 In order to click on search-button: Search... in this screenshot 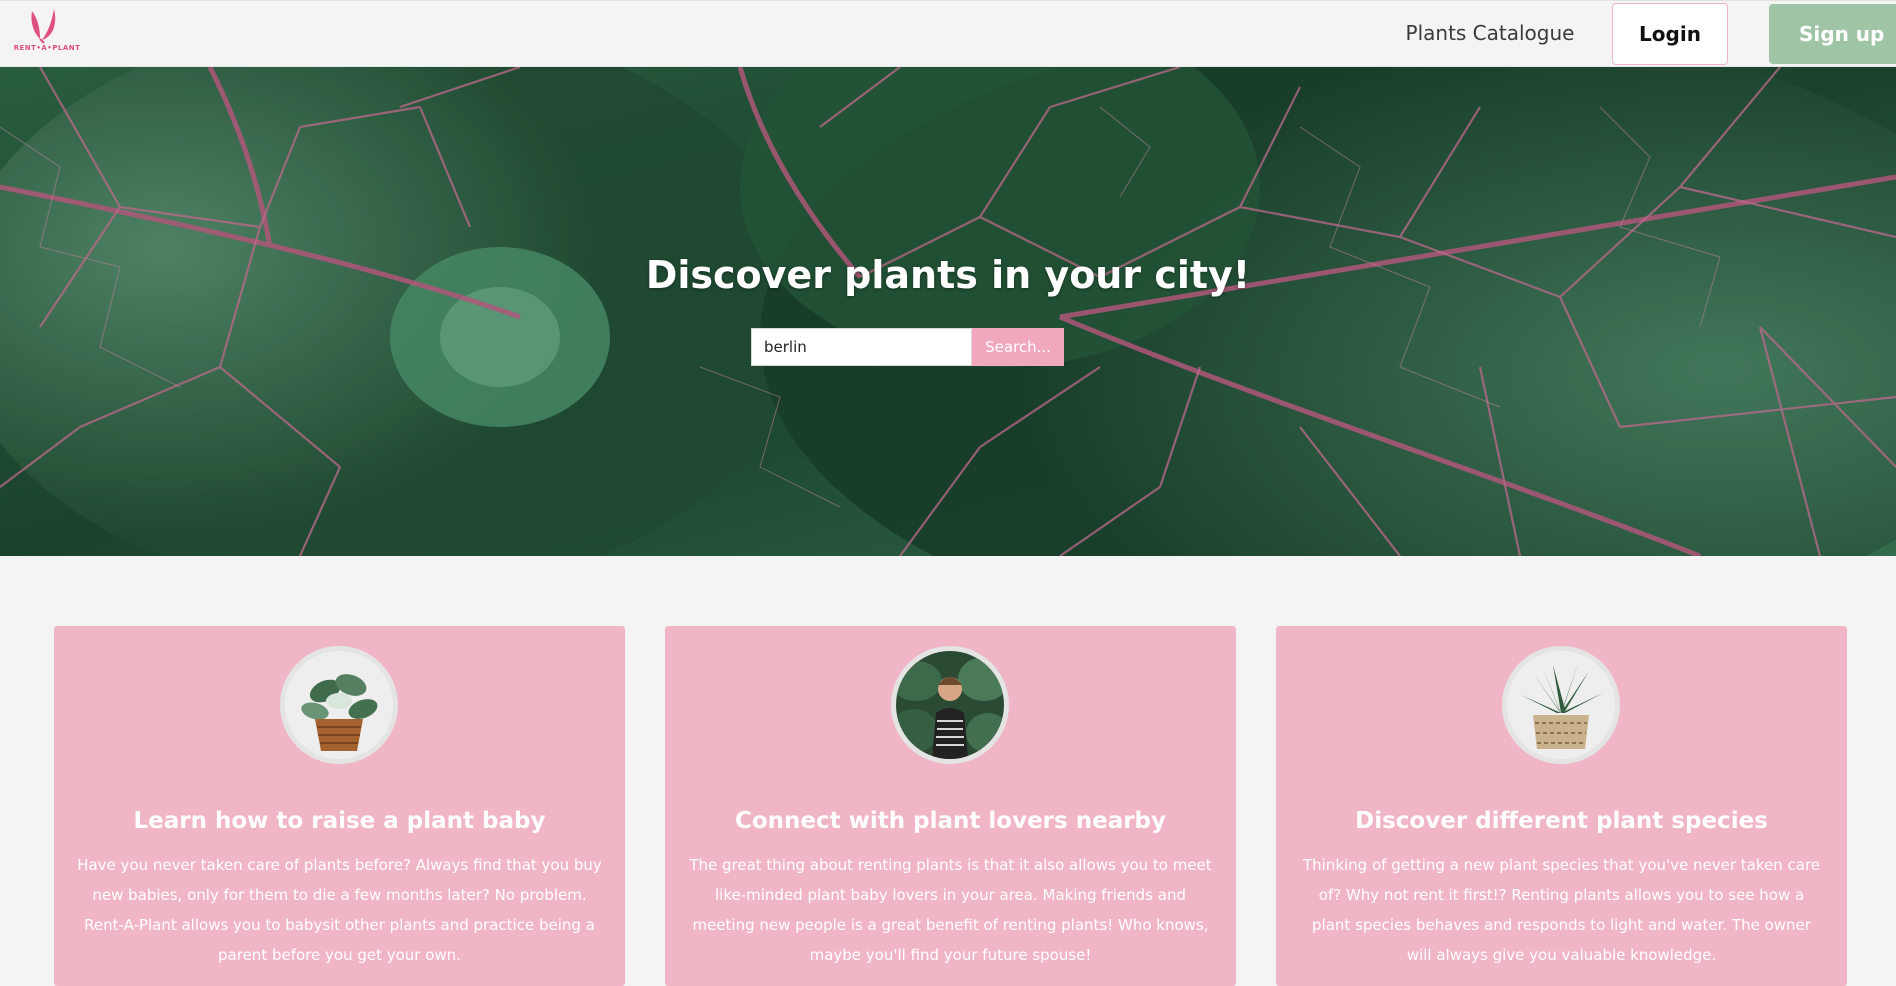, I will do `click(1018, 347)`.